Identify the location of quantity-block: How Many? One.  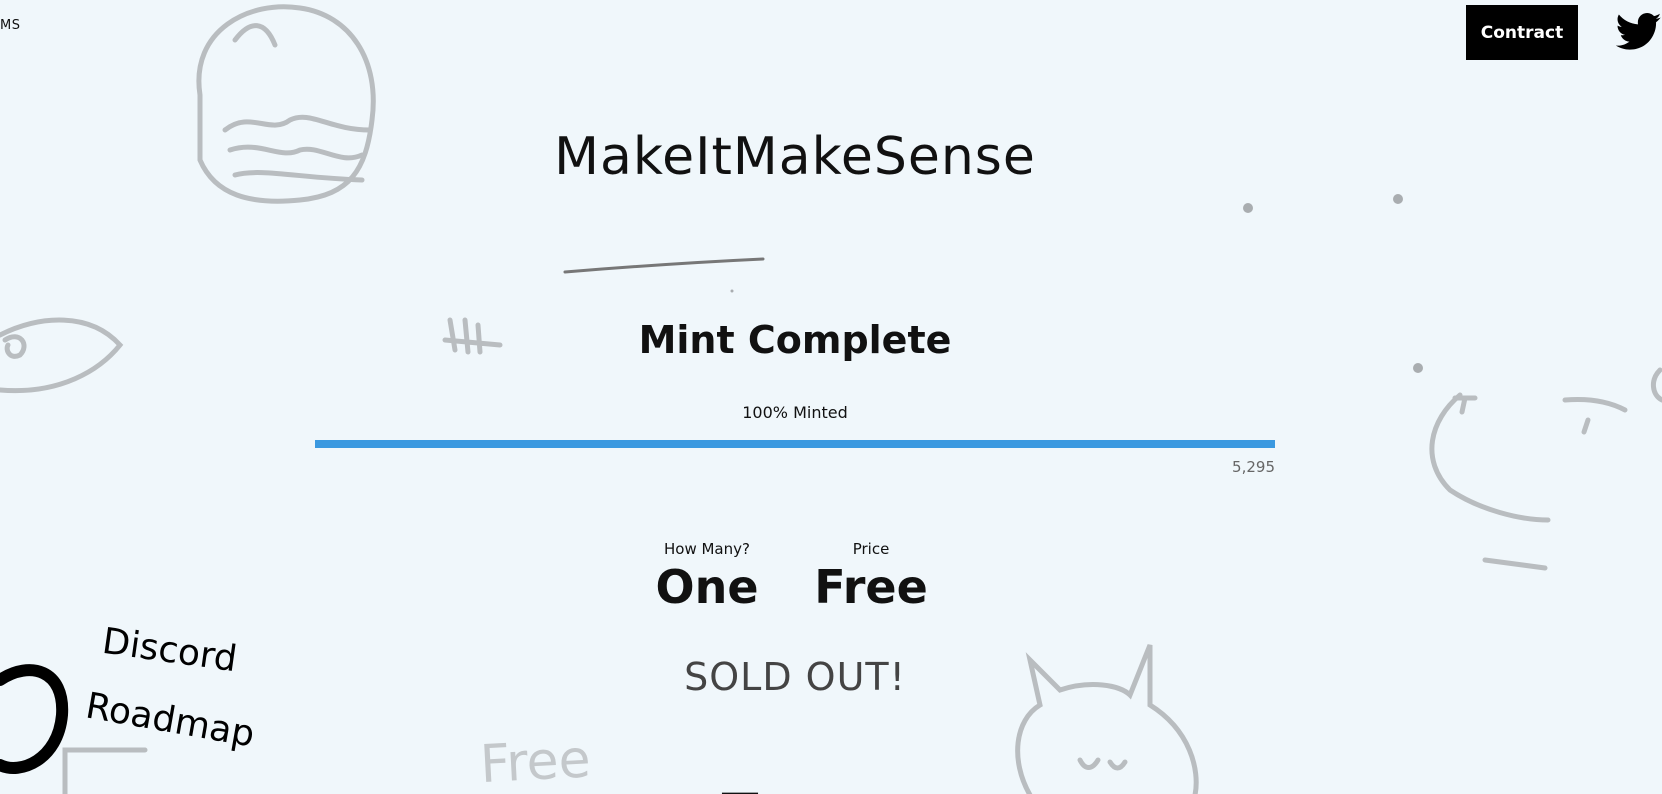
(707, 577).